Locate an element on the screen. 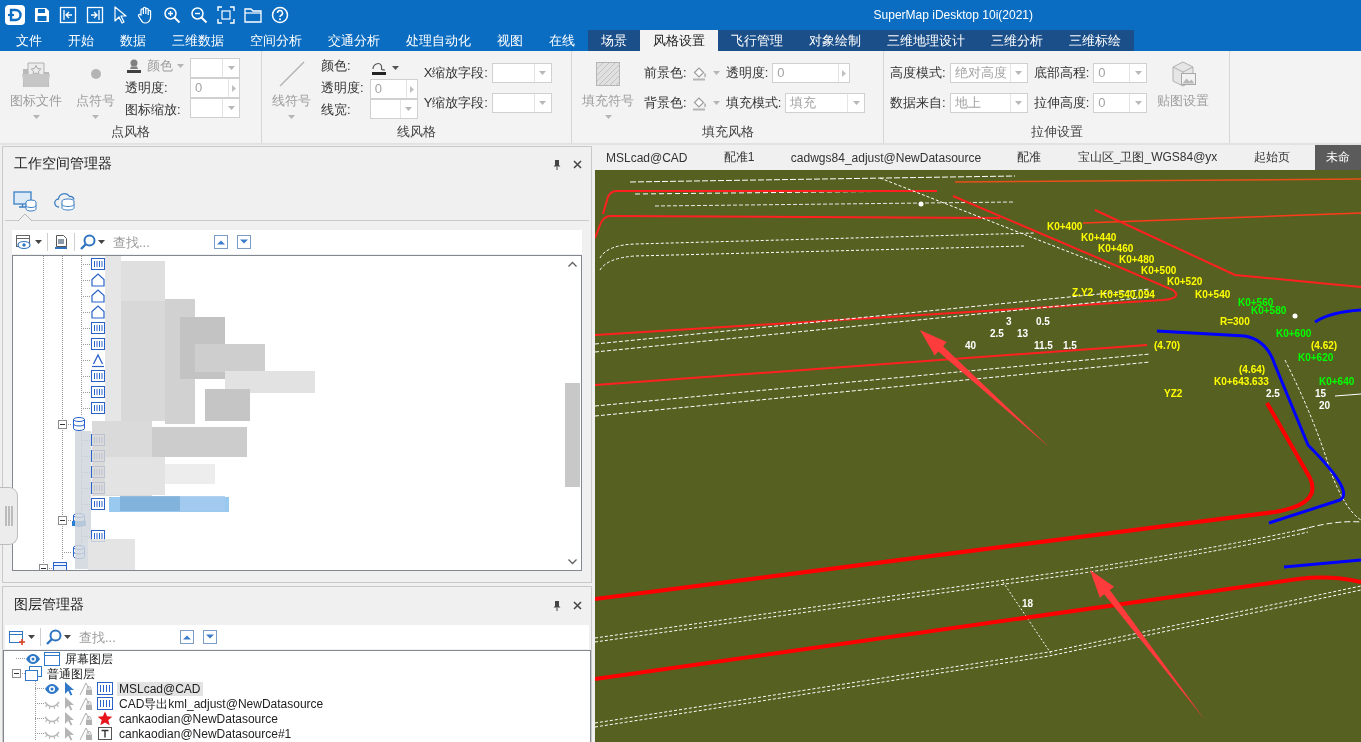 The width and height of the screenshot is (1361, 742). curb-line is located at coordinates (1337, 316).